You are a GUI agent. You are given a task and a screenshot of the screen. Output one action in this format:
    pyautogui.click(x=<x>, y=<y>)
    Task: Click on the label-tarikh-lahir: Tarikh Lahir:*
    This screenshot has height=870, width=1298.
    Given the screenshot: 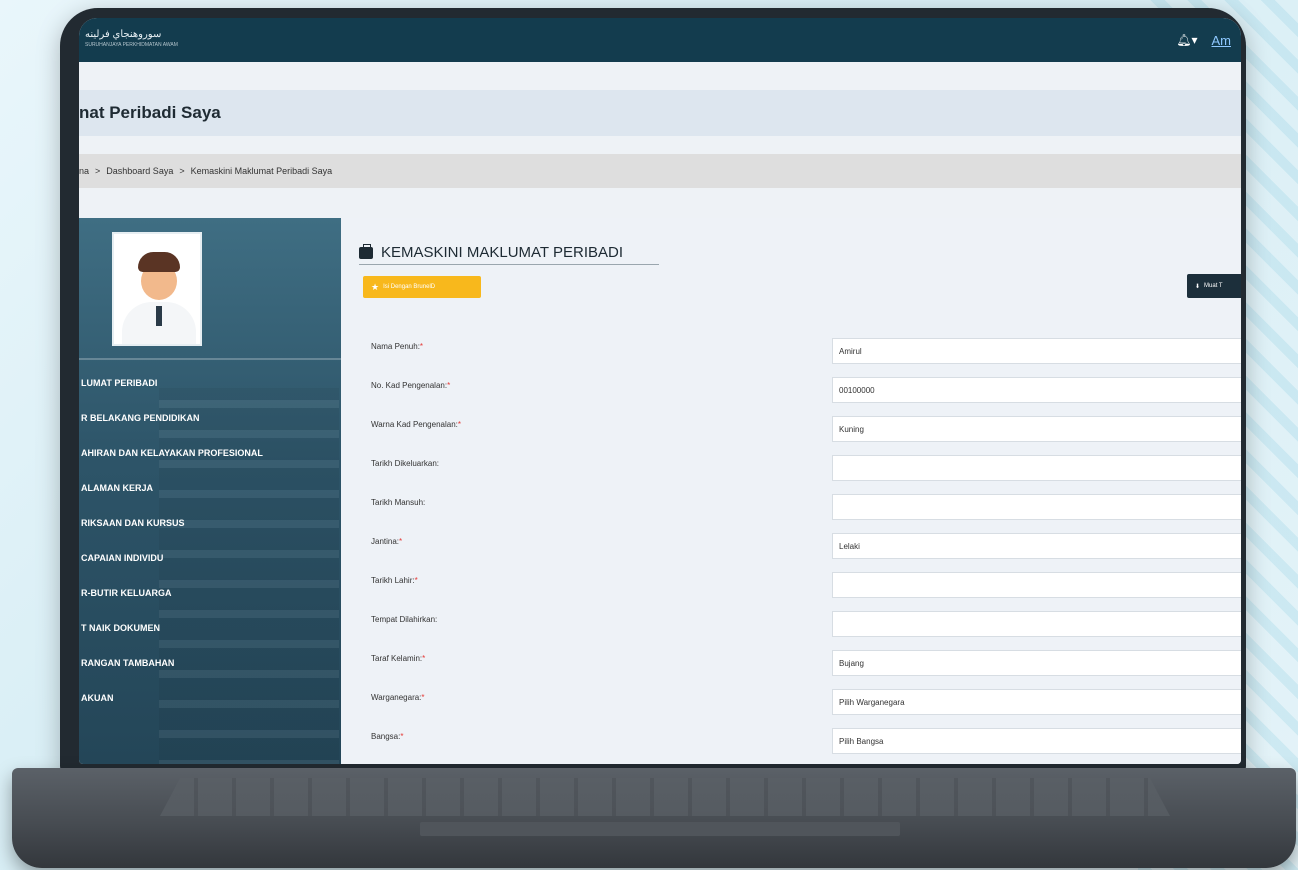 What is the action you would take?
    pyautogui.click(x=394, y=580)
    